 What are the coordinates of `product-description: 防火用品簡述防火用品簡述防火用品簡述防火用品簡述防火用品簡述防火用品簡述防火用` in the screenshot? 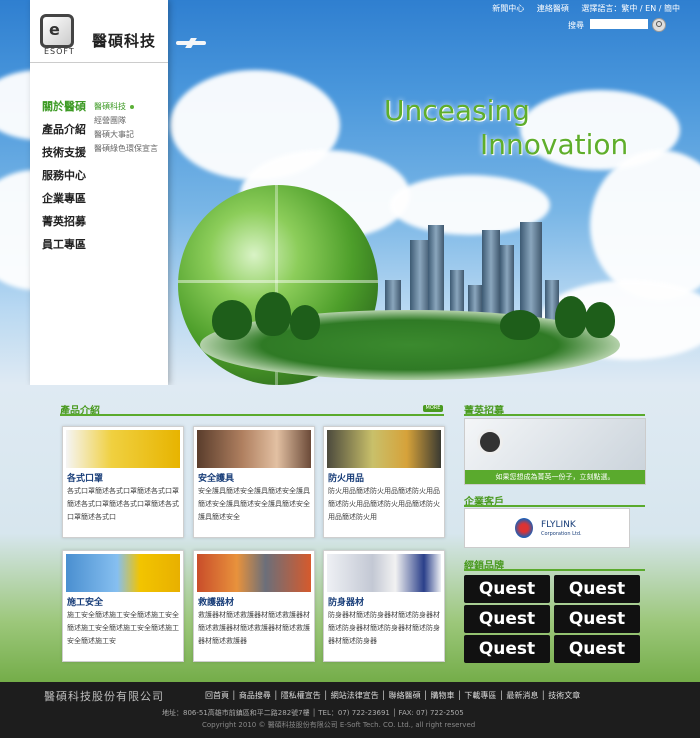 It's located at (384, 504).